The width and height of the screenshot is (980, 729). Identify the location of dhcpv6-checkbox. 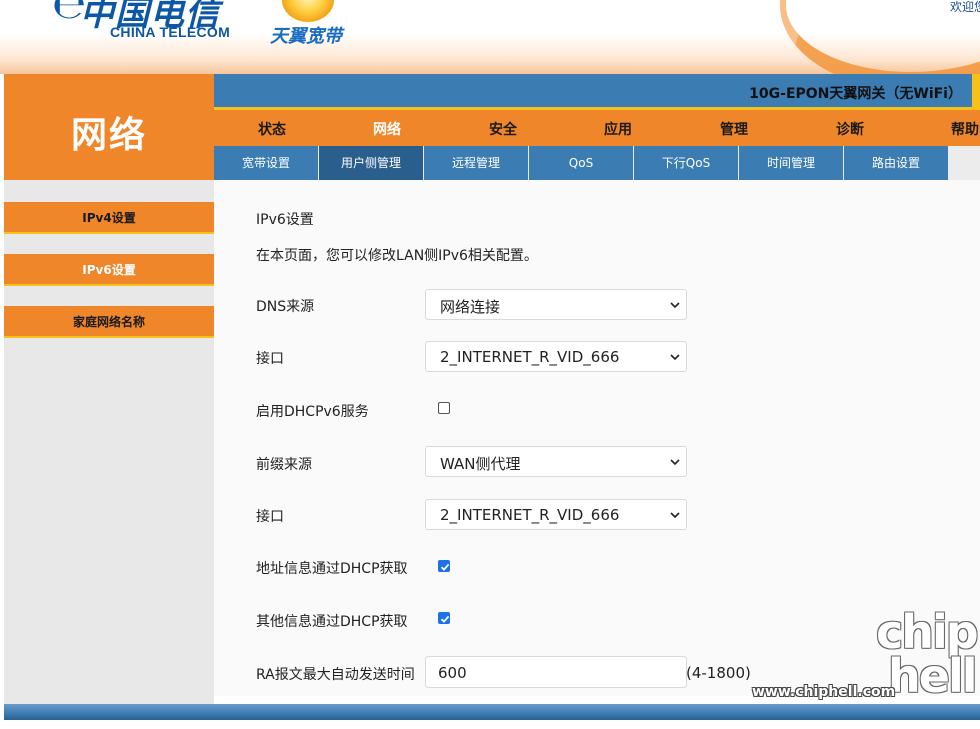
(444, 408).